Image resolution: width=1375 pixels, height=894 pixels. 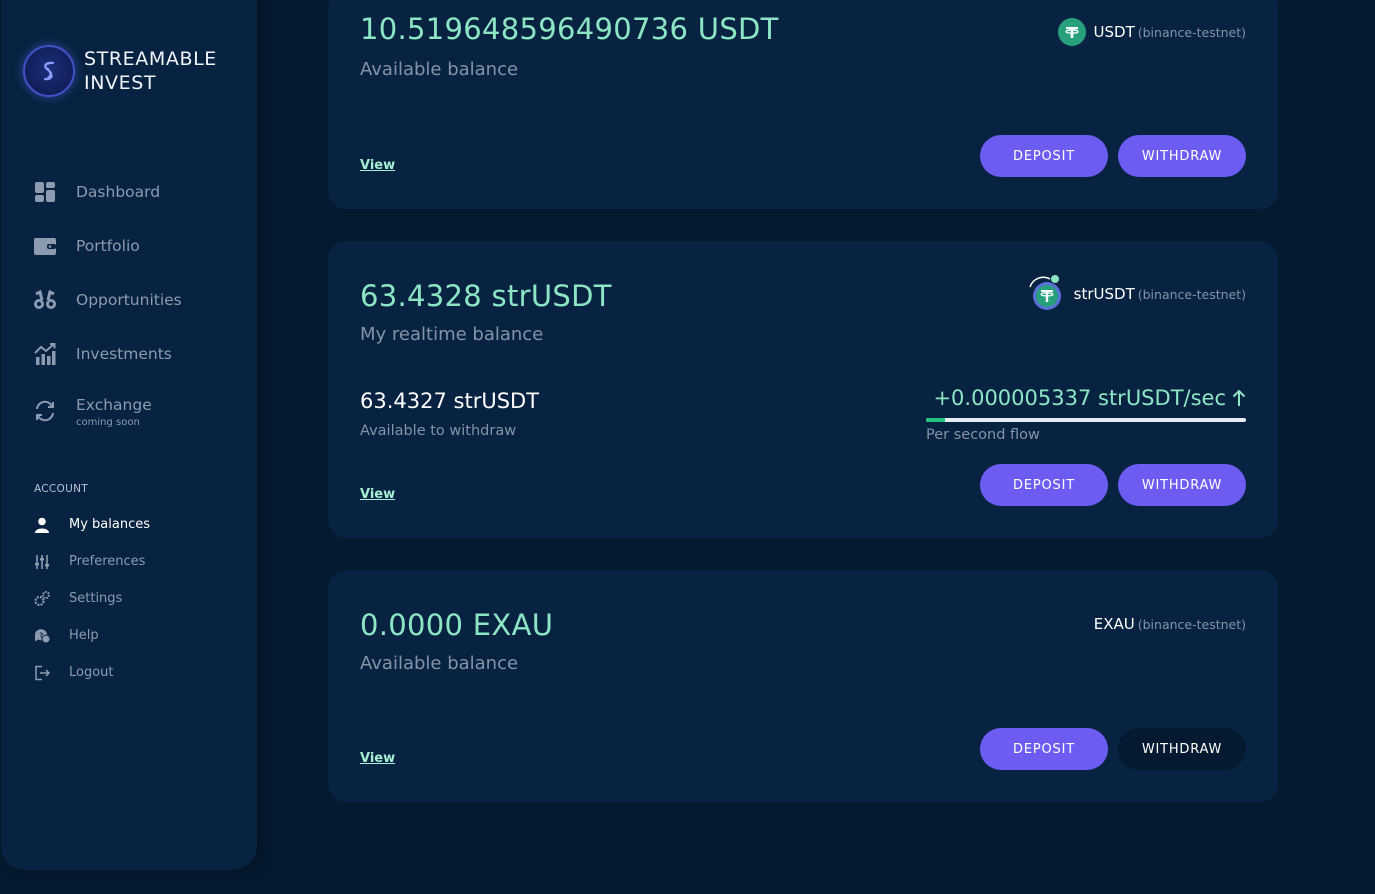 I want to click on nav-label-portfolio: Portfolio, so click(x=108, y=246).